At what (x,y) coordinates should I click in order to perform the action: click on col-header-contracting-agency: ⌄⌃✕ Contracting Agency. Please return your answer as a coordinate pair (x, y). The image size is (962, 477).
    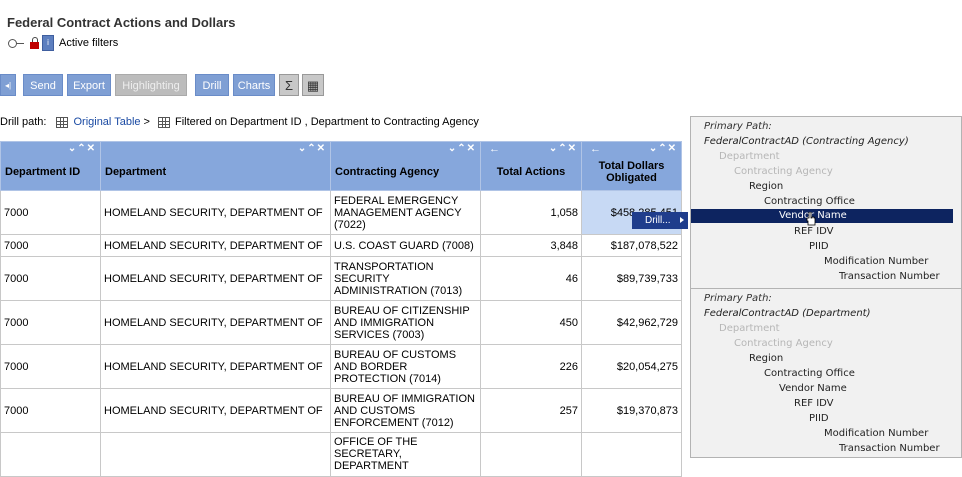
    Looking at the image, I should click on (405, 166).